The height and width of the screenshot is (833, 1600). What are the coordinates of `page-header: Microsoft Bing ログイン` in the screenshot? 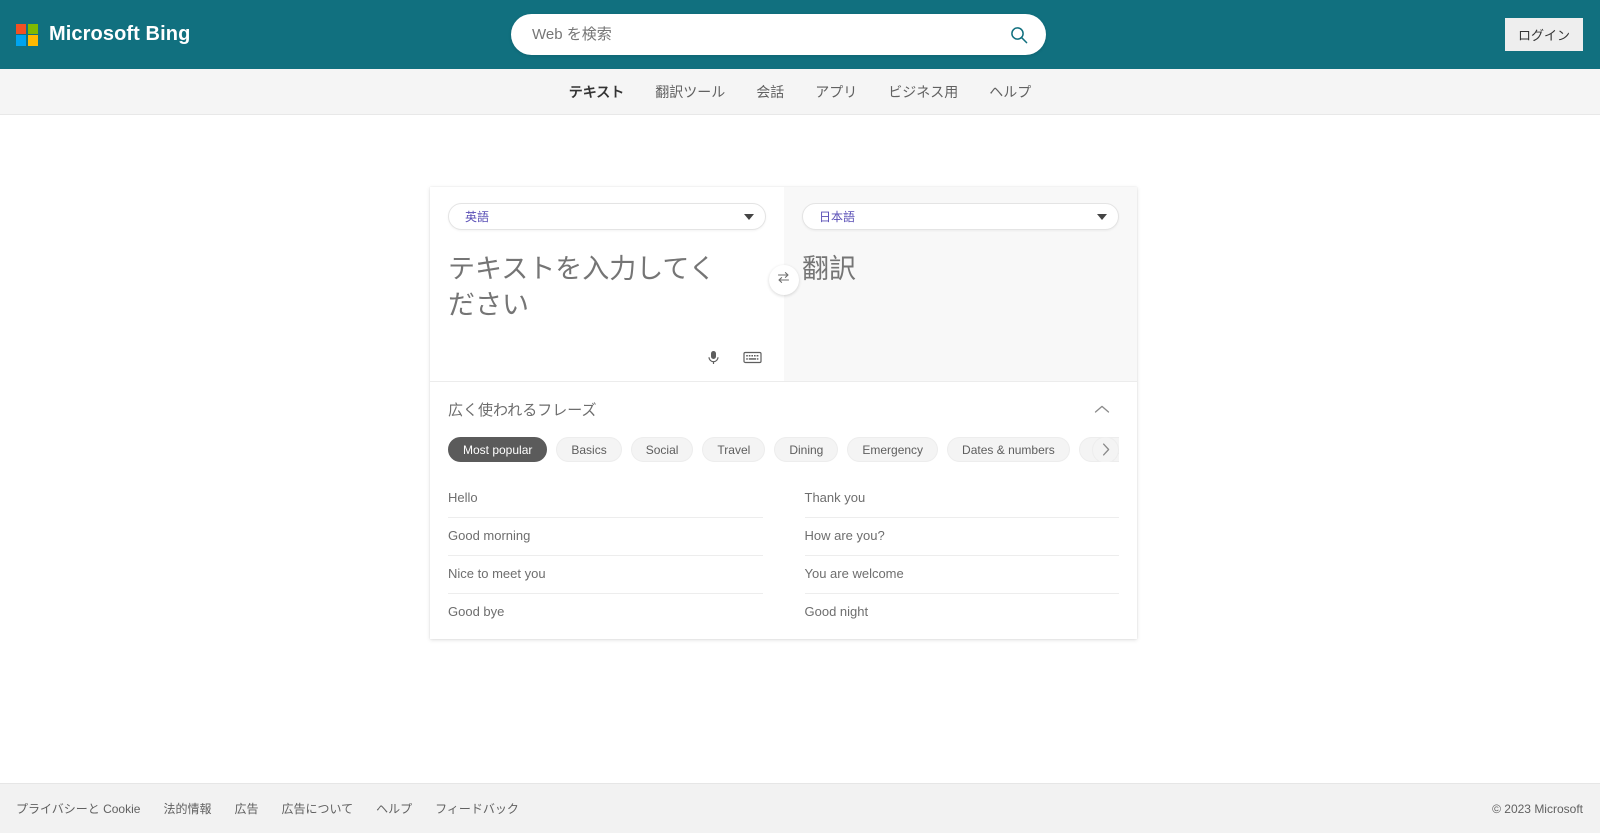 It's located at (800, 34).